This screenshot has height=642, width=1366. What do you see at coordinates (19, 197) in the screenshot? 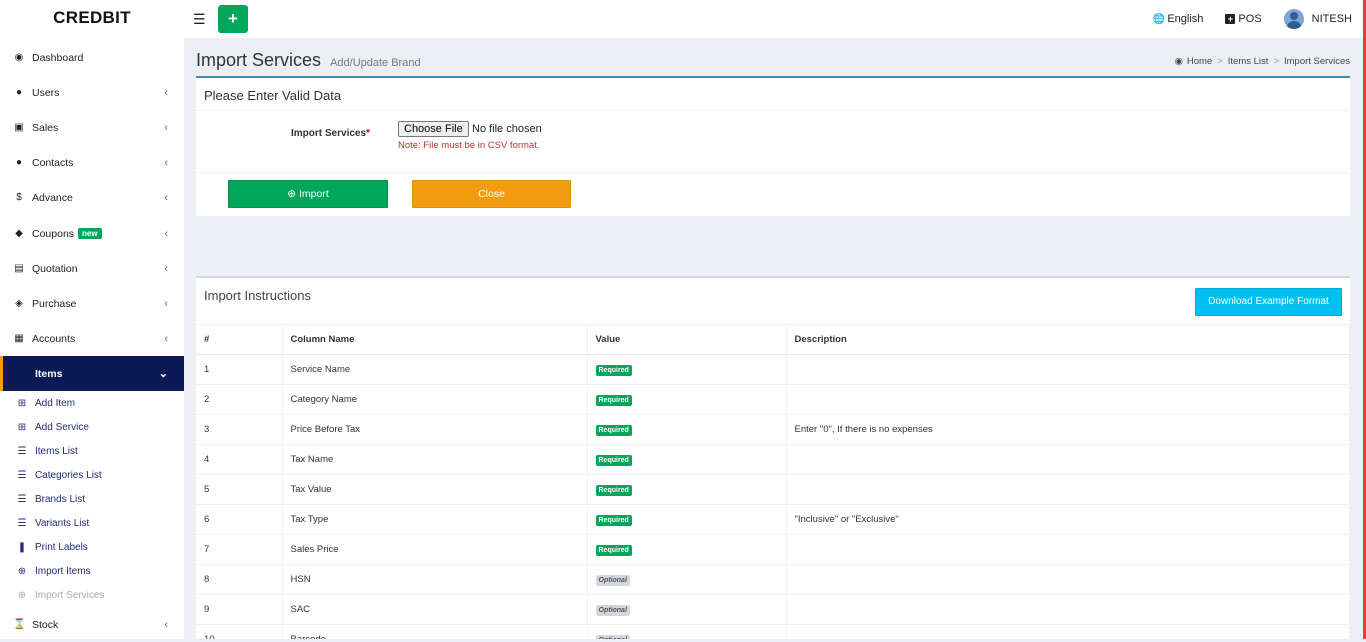
I see `dollar-icon: $` at bounding box center [19, 197].